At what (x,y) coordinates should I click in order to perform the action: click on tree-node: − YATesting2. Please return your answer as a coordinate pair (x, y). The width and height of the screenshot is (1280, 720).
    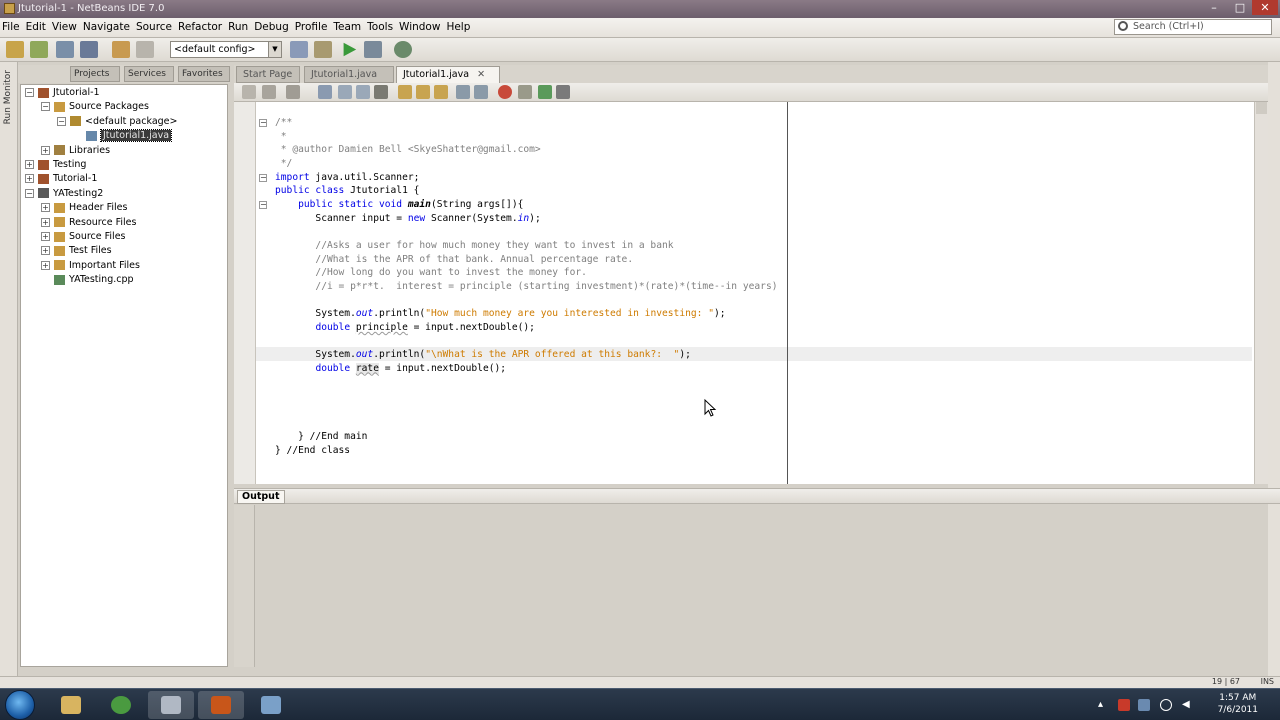
    Looking at the image, I should click on (64, 194).